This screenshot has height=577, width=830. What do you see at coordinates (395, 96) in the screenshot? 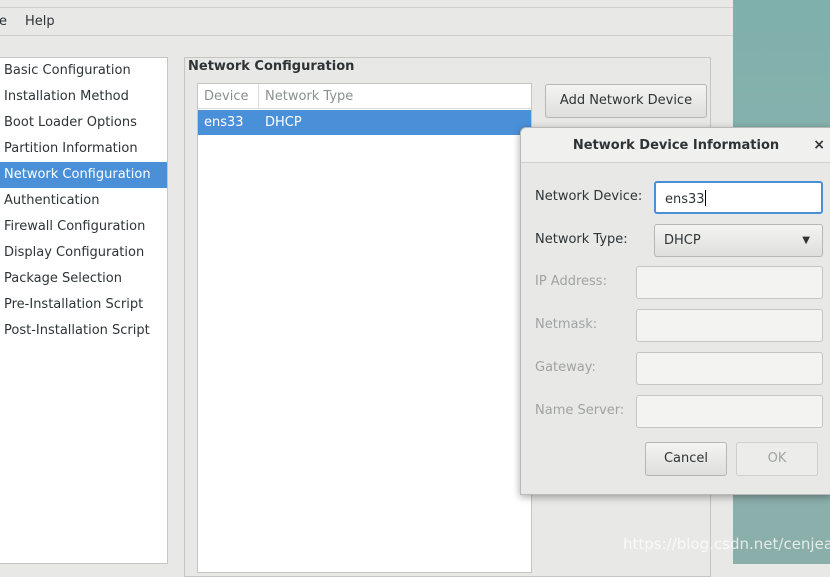
I see `column-header-network-type: Network Type` at bounding box center [395, 96].